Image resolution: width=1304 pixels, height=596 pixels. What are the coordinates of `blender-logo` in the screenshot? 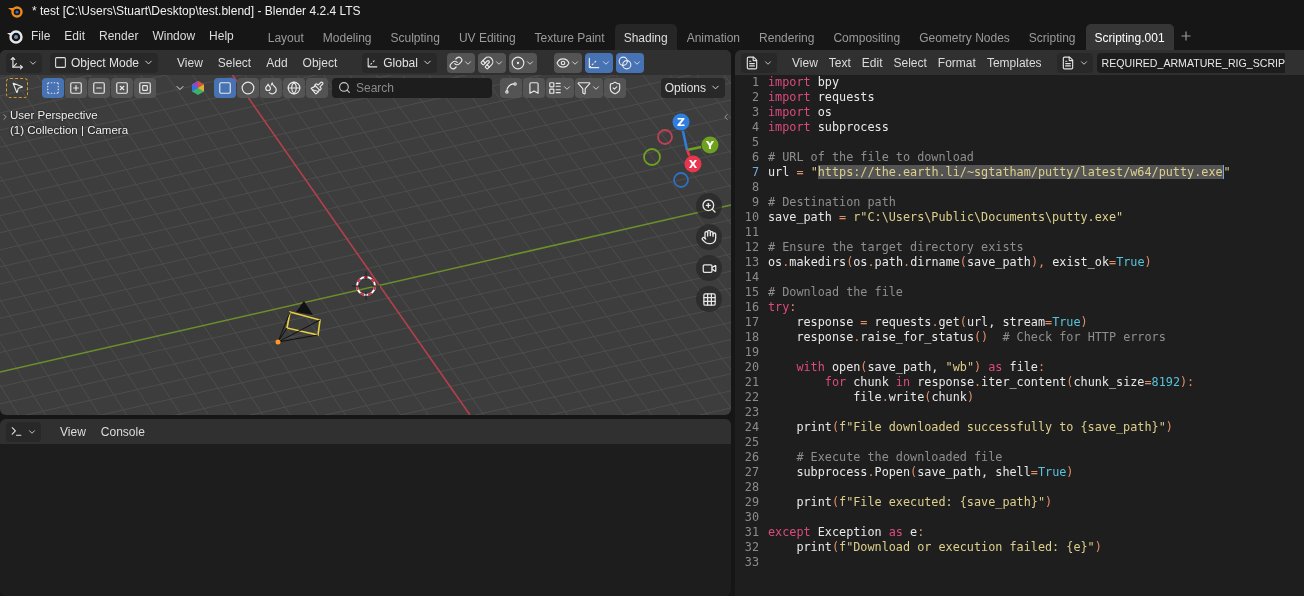 It's located at (15, 36).